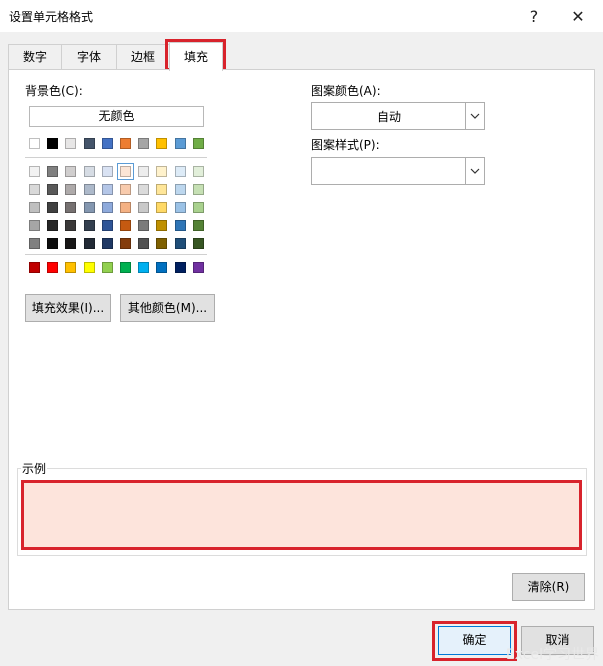 This screenshot has width=603, height=666. Describe the element at coordinates (301, 16) in the screenshot. I see `title-bar: 设置单元格格式 ? ✕` at that location.